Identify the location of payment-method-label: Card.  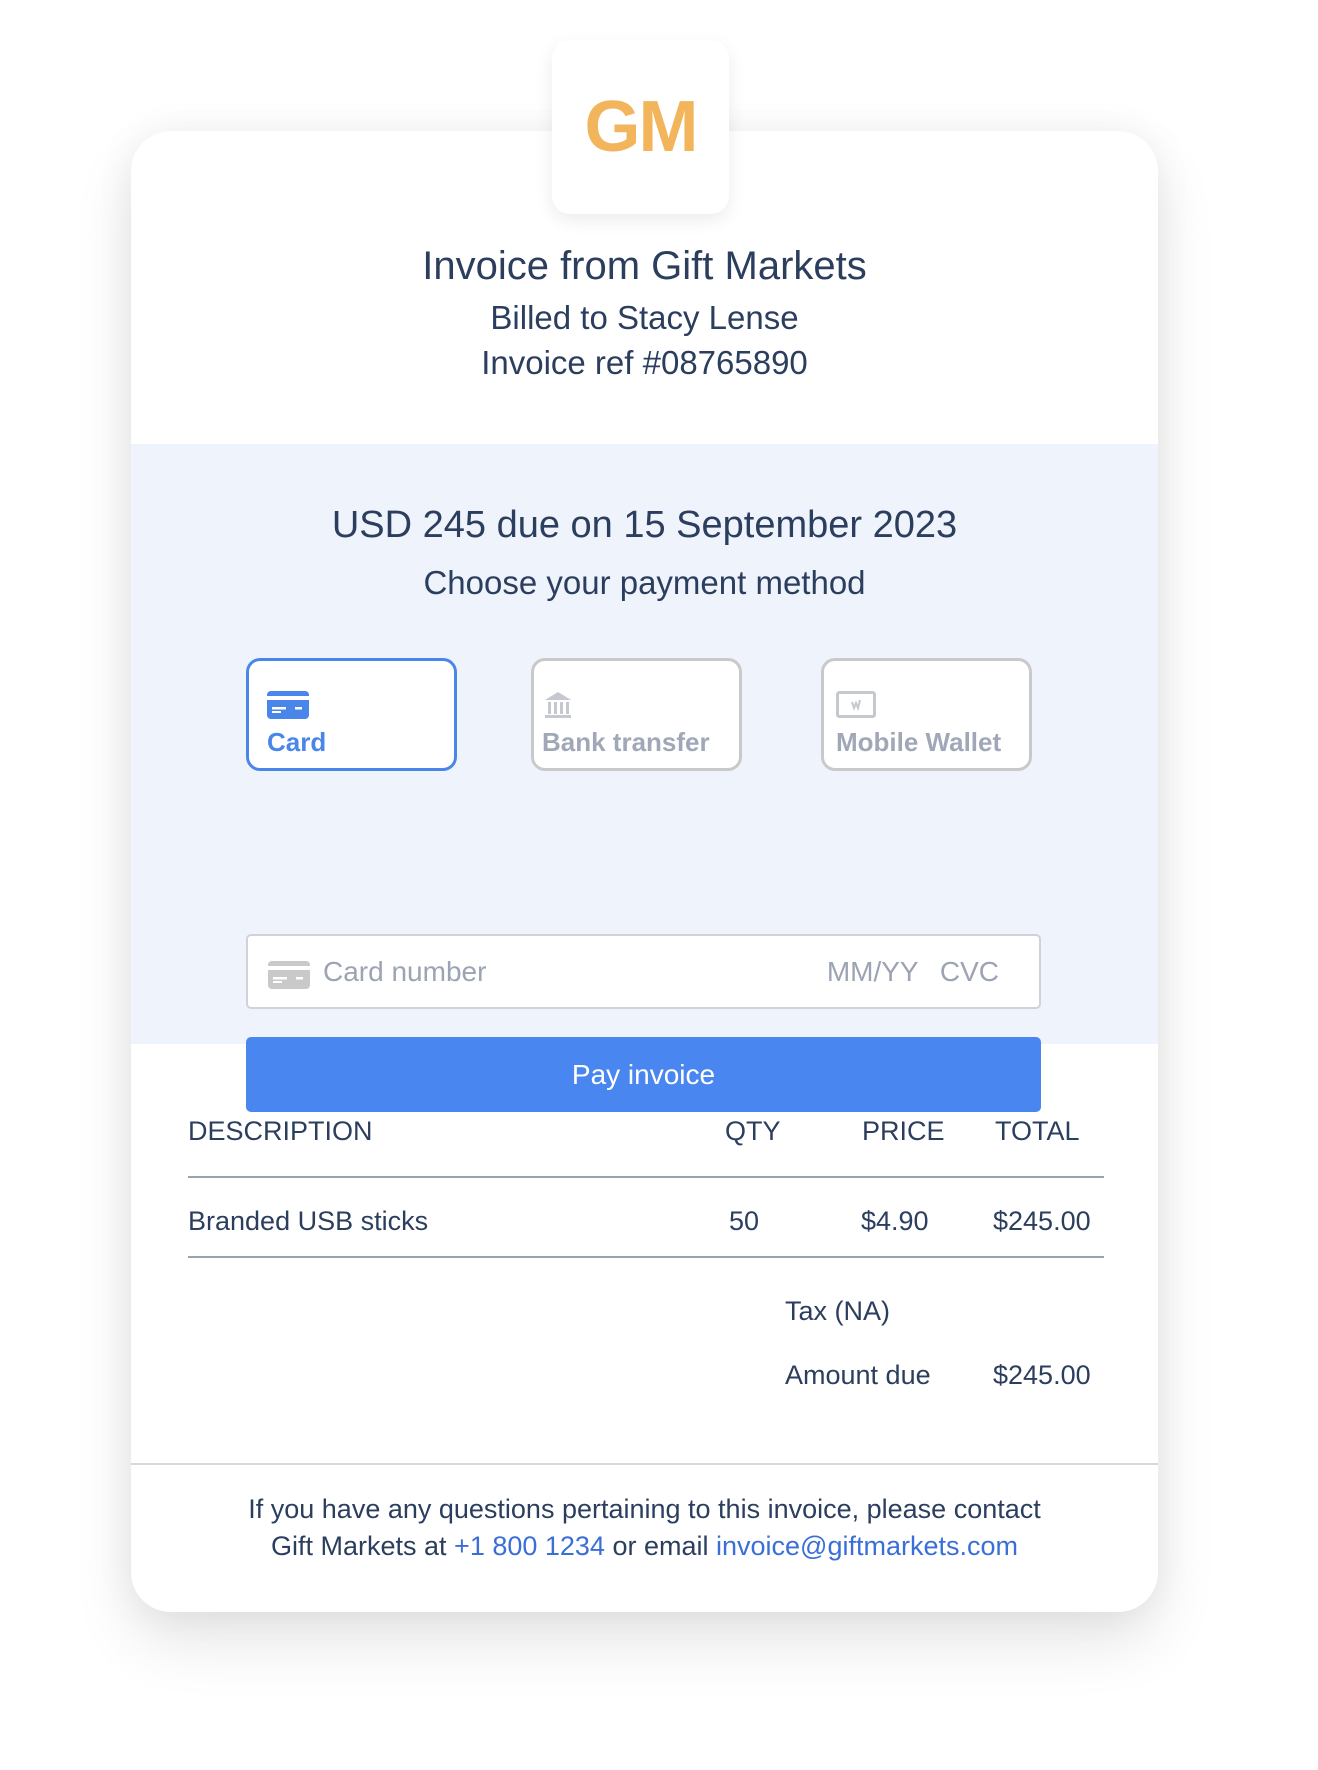
(297, 742).